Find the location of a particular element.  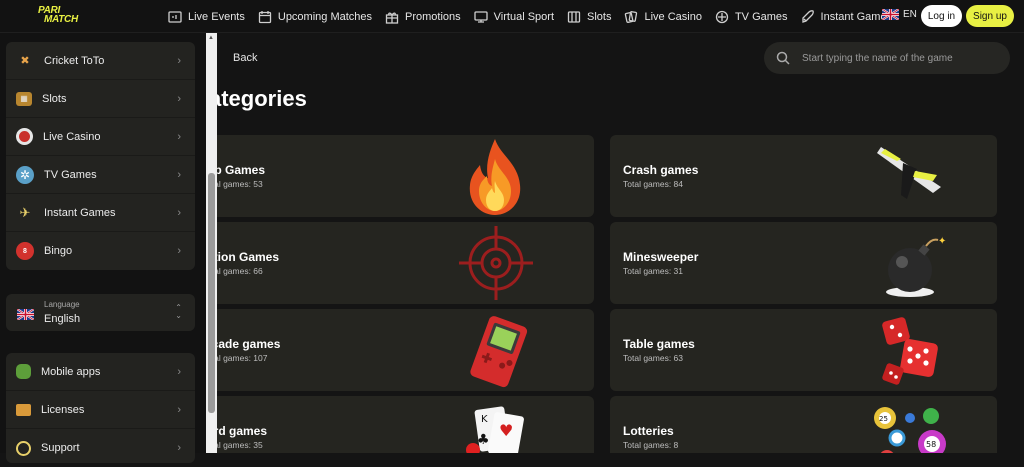

category-count: Total games: 63 is located at coordinates (653, 358).